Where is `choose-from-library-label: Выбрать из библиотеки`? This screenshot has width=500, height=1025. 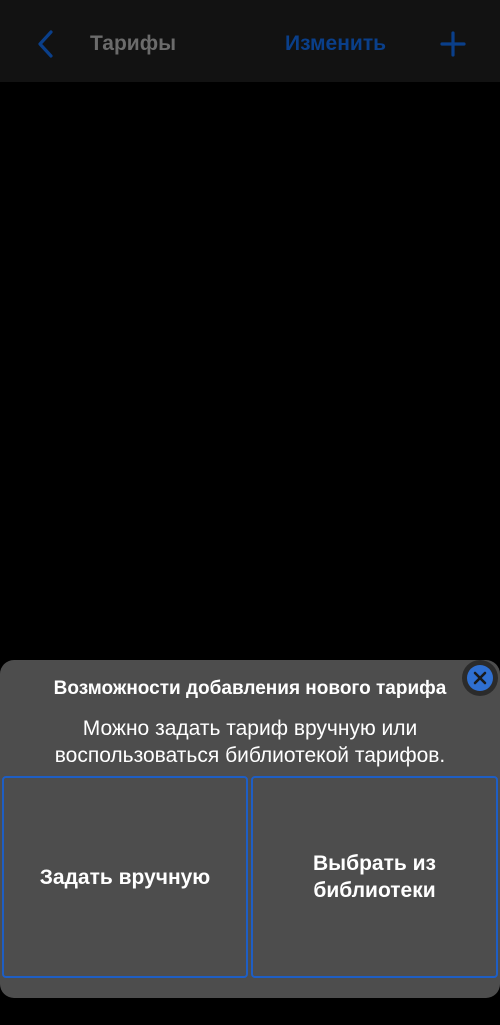 choose-from-library-label: Выбрать из библиотеки is located at coordinates (374, 877).